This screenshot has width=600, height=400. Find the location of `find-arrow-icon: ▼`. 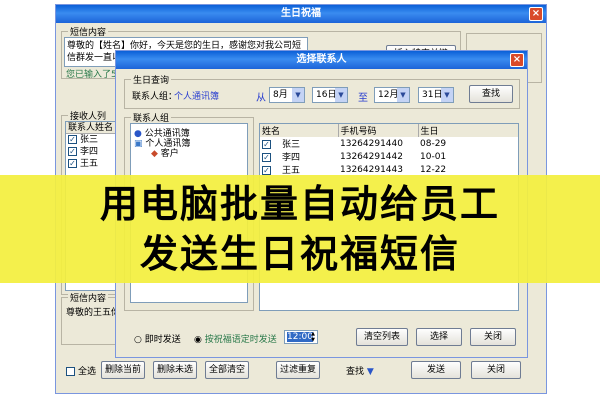

find-arrow-icon: ▼ is located at coordinates (370, 372).